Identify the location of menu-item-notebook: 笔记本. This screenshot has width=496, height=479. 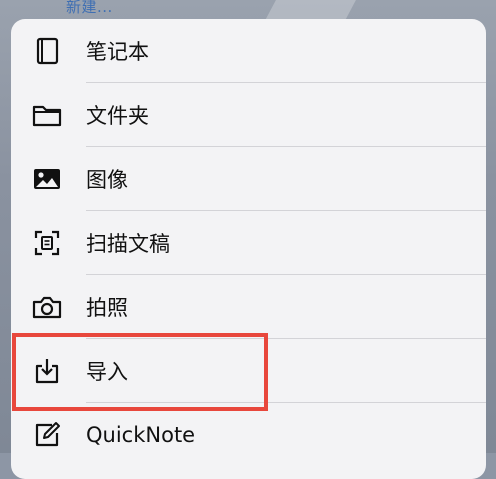
(248, 51).